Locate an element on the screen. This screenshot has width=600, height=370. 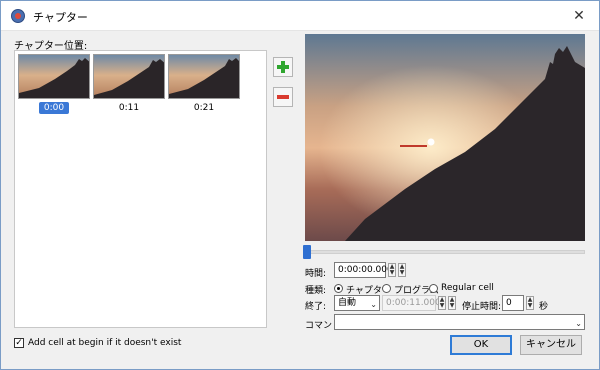
time-stepper-up: ▲ ▼ is located at coordinates (392, 270).